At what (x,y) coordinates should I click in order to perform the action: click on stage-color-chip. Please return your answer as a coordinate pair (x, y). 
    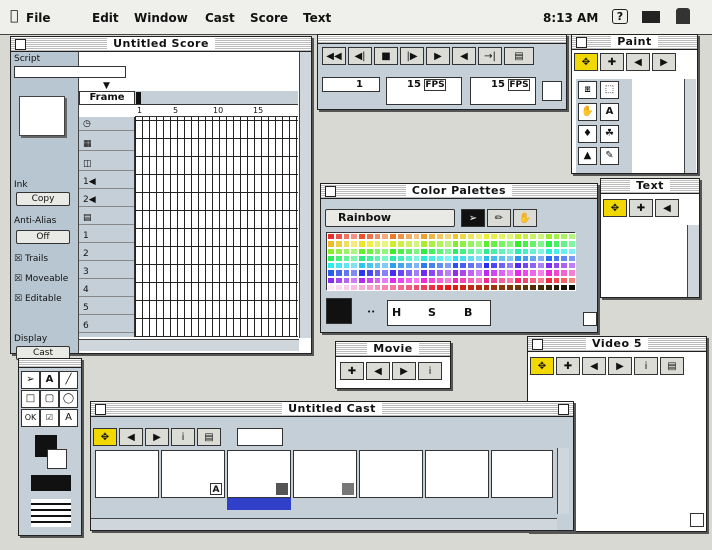
    Looking at the image, I should click on (552, 91).